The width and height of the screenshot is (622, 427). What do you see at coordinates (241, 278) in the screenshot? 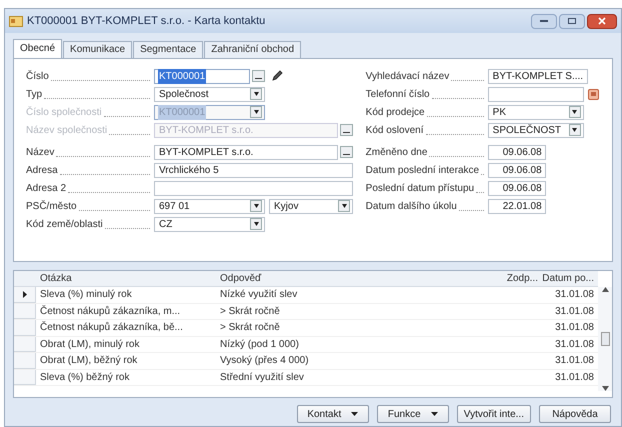
I see `column-header: Odpověď` at bounding box center [241, 278].